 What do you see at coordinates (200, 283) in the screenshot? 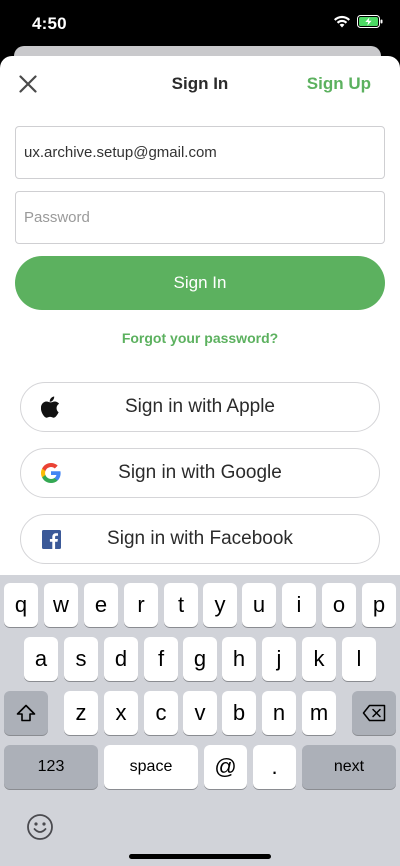
I see `sign-in-button: Sign In` at bounding box center [200, 283].